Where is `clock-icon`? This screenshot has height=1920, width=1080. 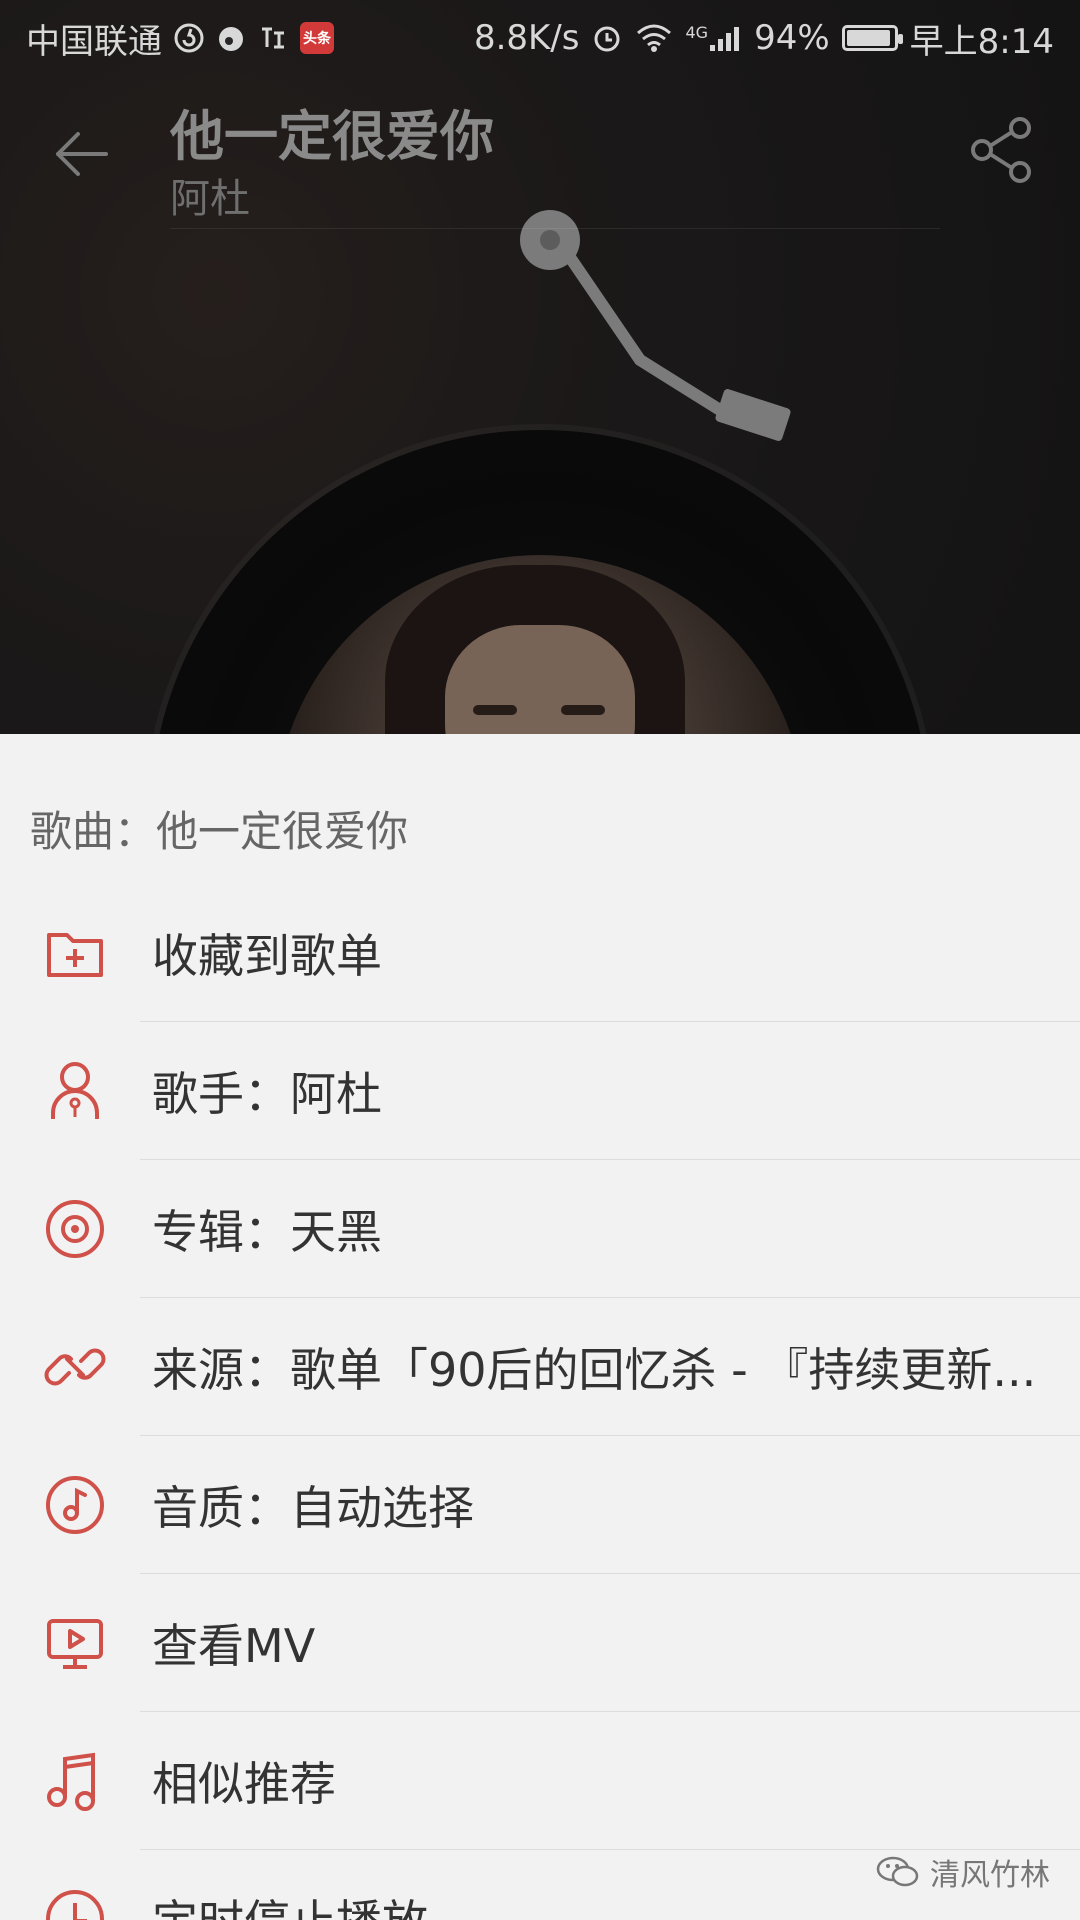 clock-icon is located at coordinates (75, 1902).